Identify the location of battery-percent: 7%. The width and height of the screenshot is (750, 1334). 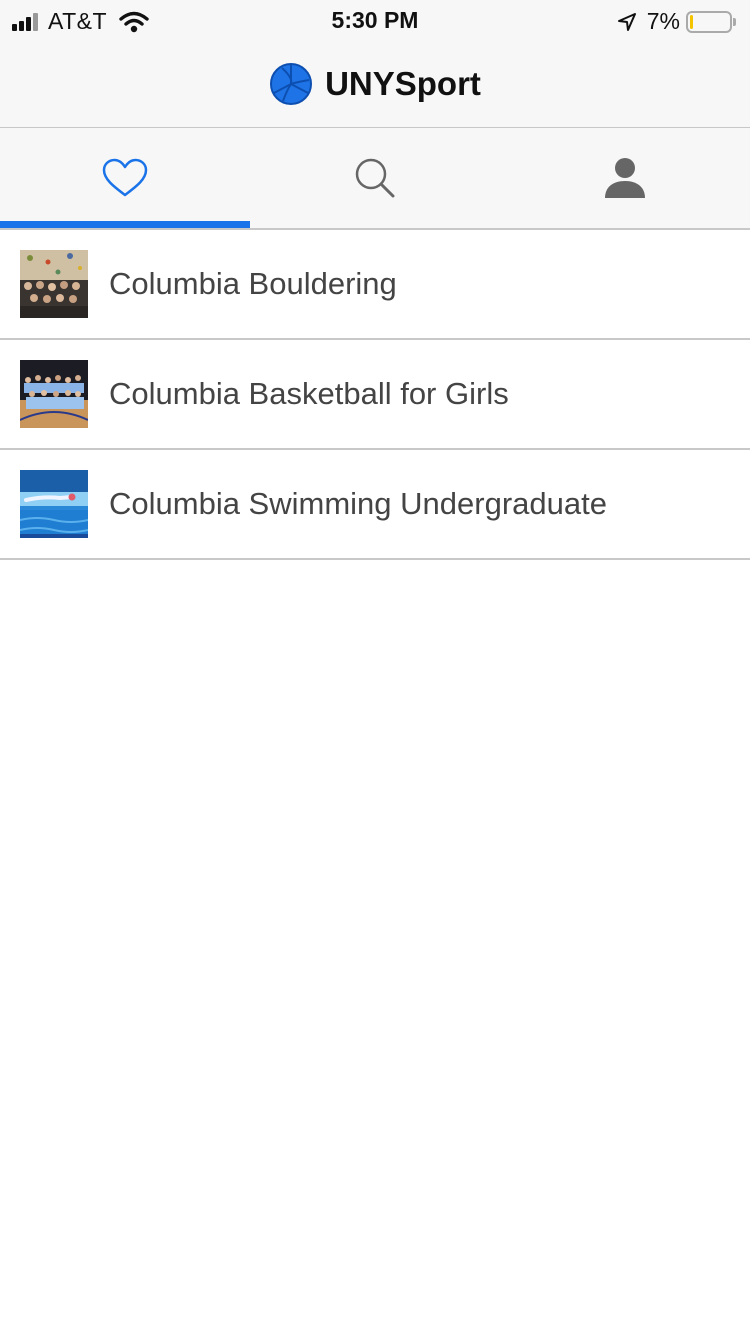
(663, 21).